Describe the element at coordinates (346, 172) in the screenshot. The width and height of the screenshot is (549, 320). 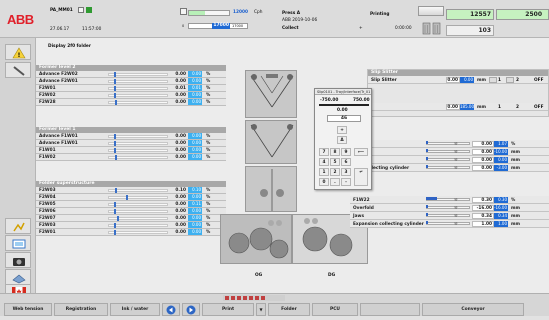
I see `numpad-key-8: 3` at that location.